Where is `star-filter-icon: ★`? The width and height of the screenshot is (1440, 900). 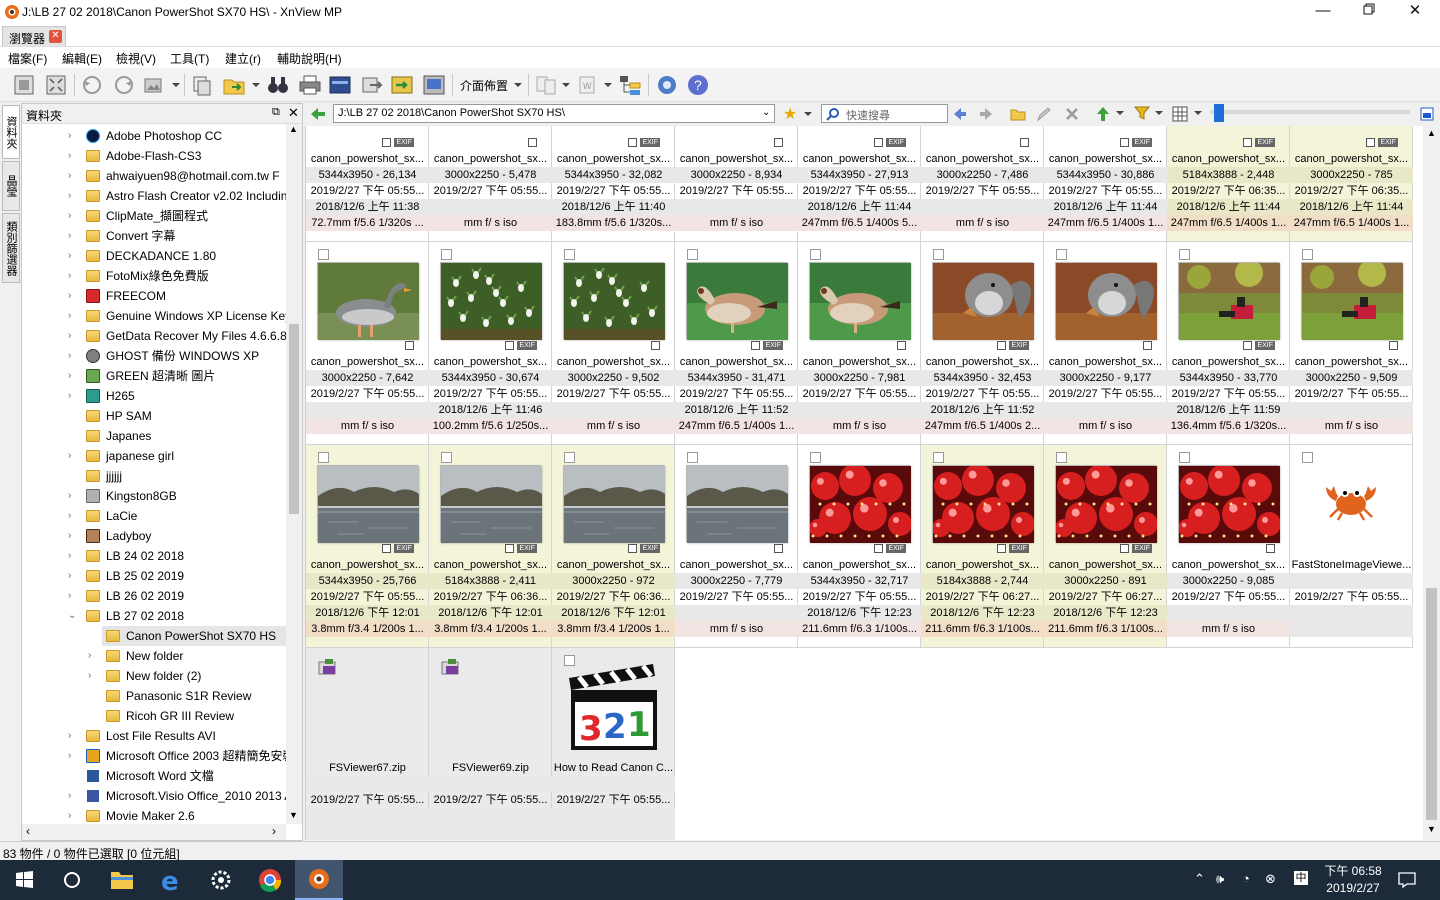 star-filter-icon: ★ is located at coordinates (790, 114).